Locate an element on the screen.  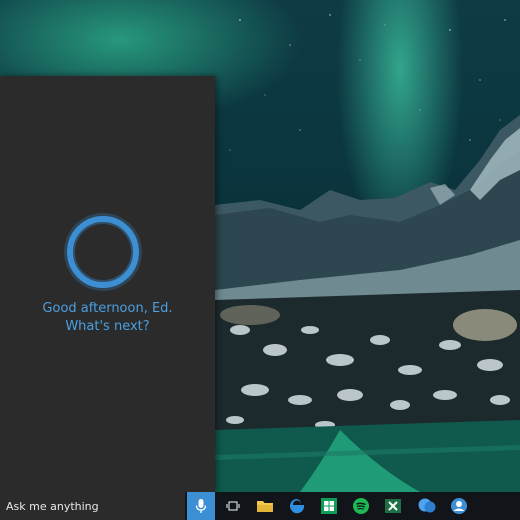
microphone-button is located at coordinates (201, 506).